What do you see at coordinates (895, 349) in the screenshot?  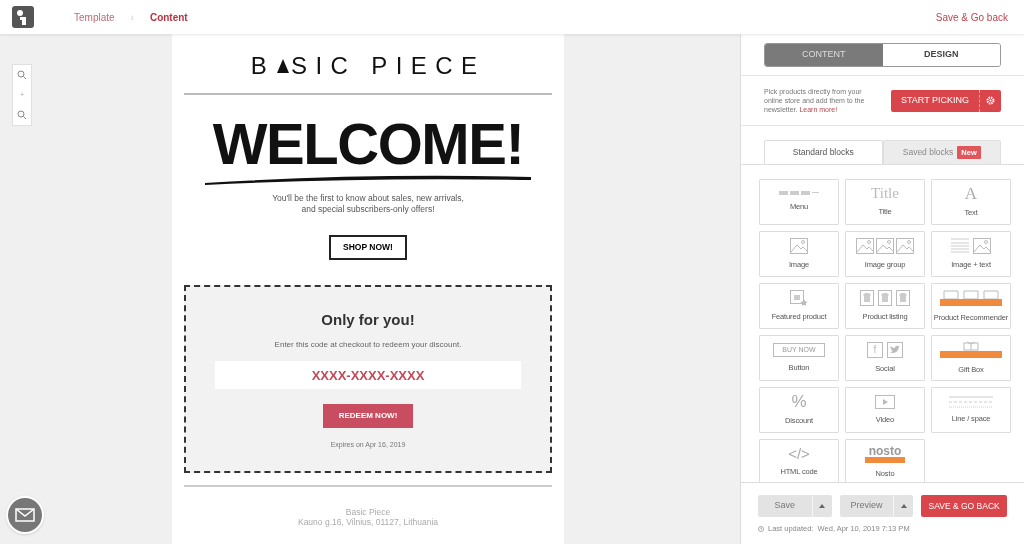 I see `bird-icon` at bounding box center [895, 349].